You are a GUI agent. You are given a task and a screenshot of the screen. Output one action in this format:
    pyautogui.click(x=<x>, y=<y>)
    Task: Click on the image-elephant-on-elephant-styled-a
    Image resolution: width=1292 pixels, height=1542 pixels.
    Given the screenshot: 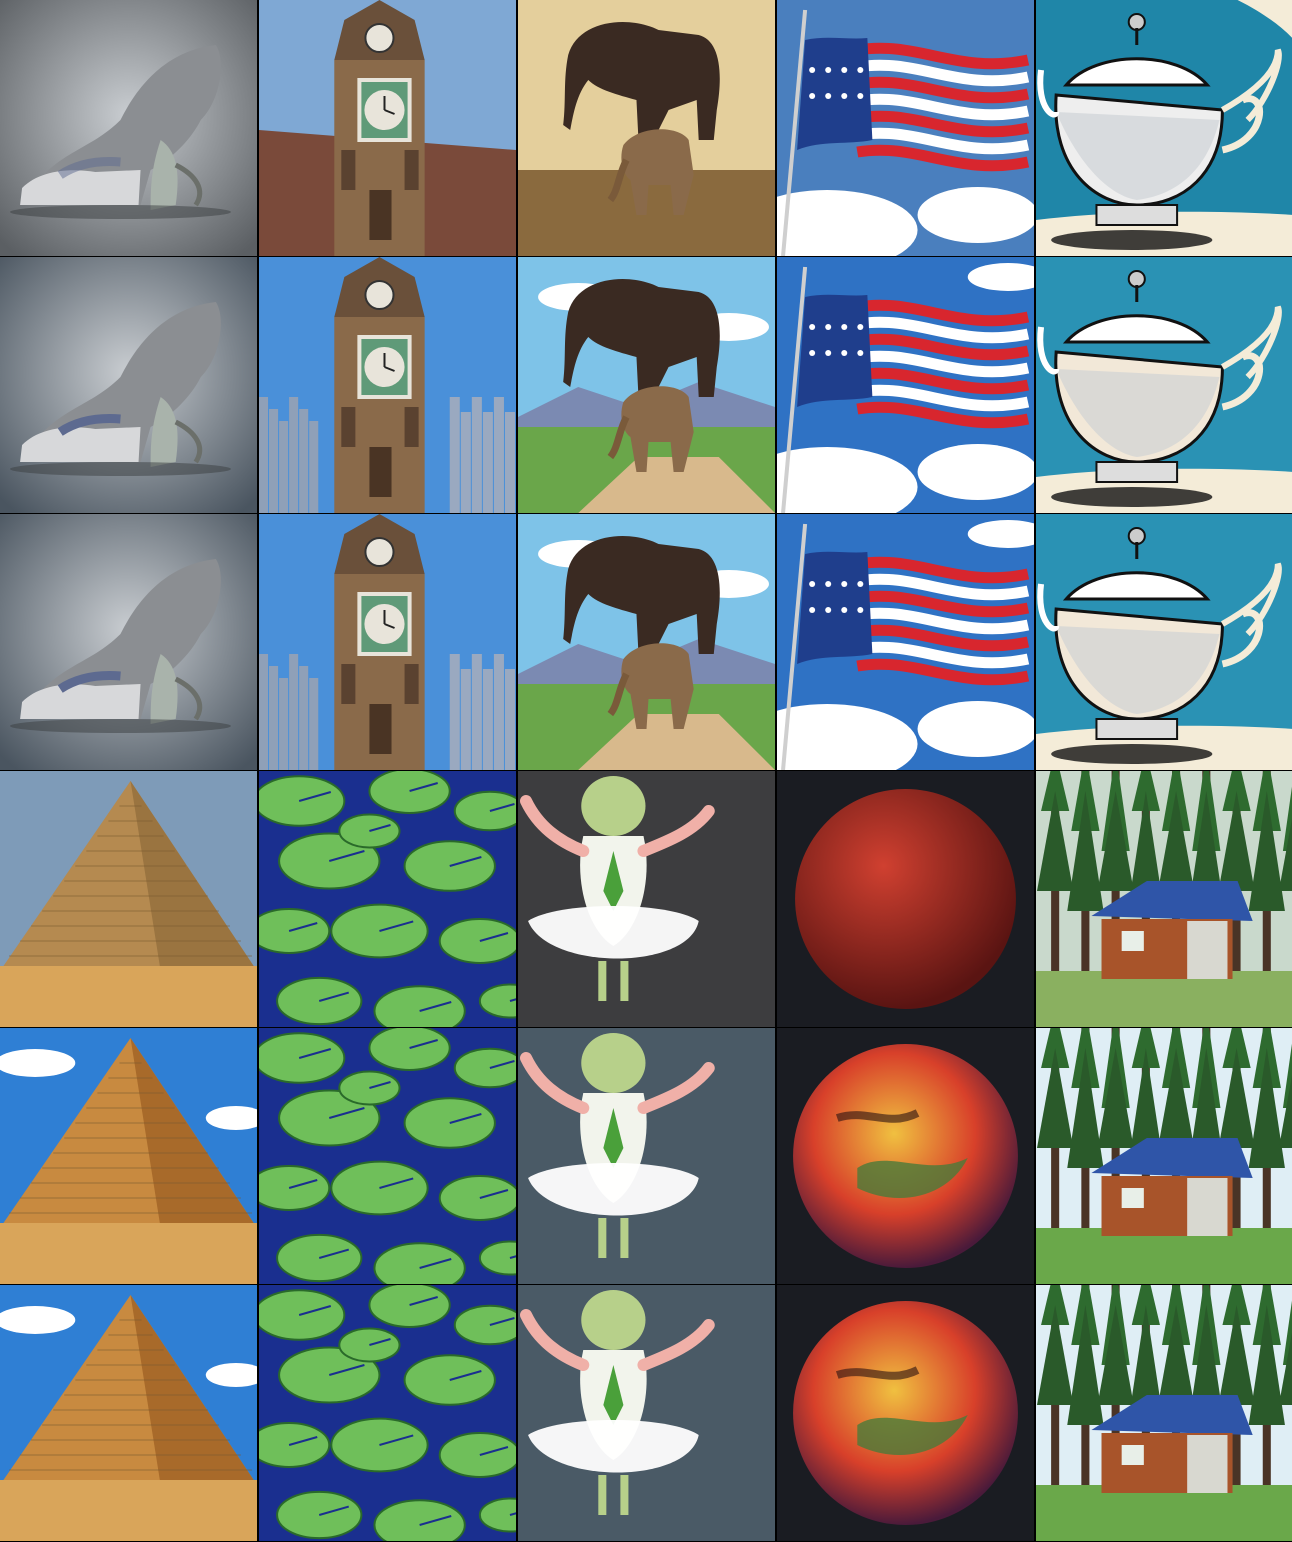 What is the action you would take?
    pyautogui.click(x=646, y=385)
    